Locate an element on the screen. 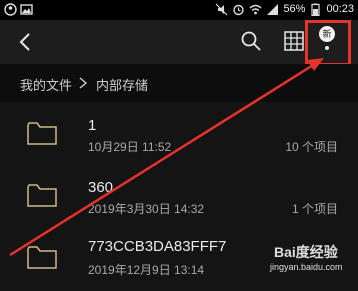  image-icon is located at coordinates (26, 9).